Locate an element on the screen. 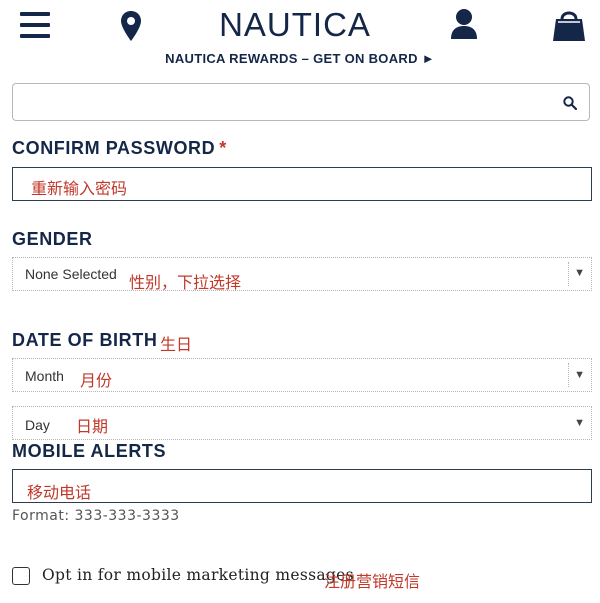 The image size is (600, 603). location-pin-icon is located at coordinates (131, 26).